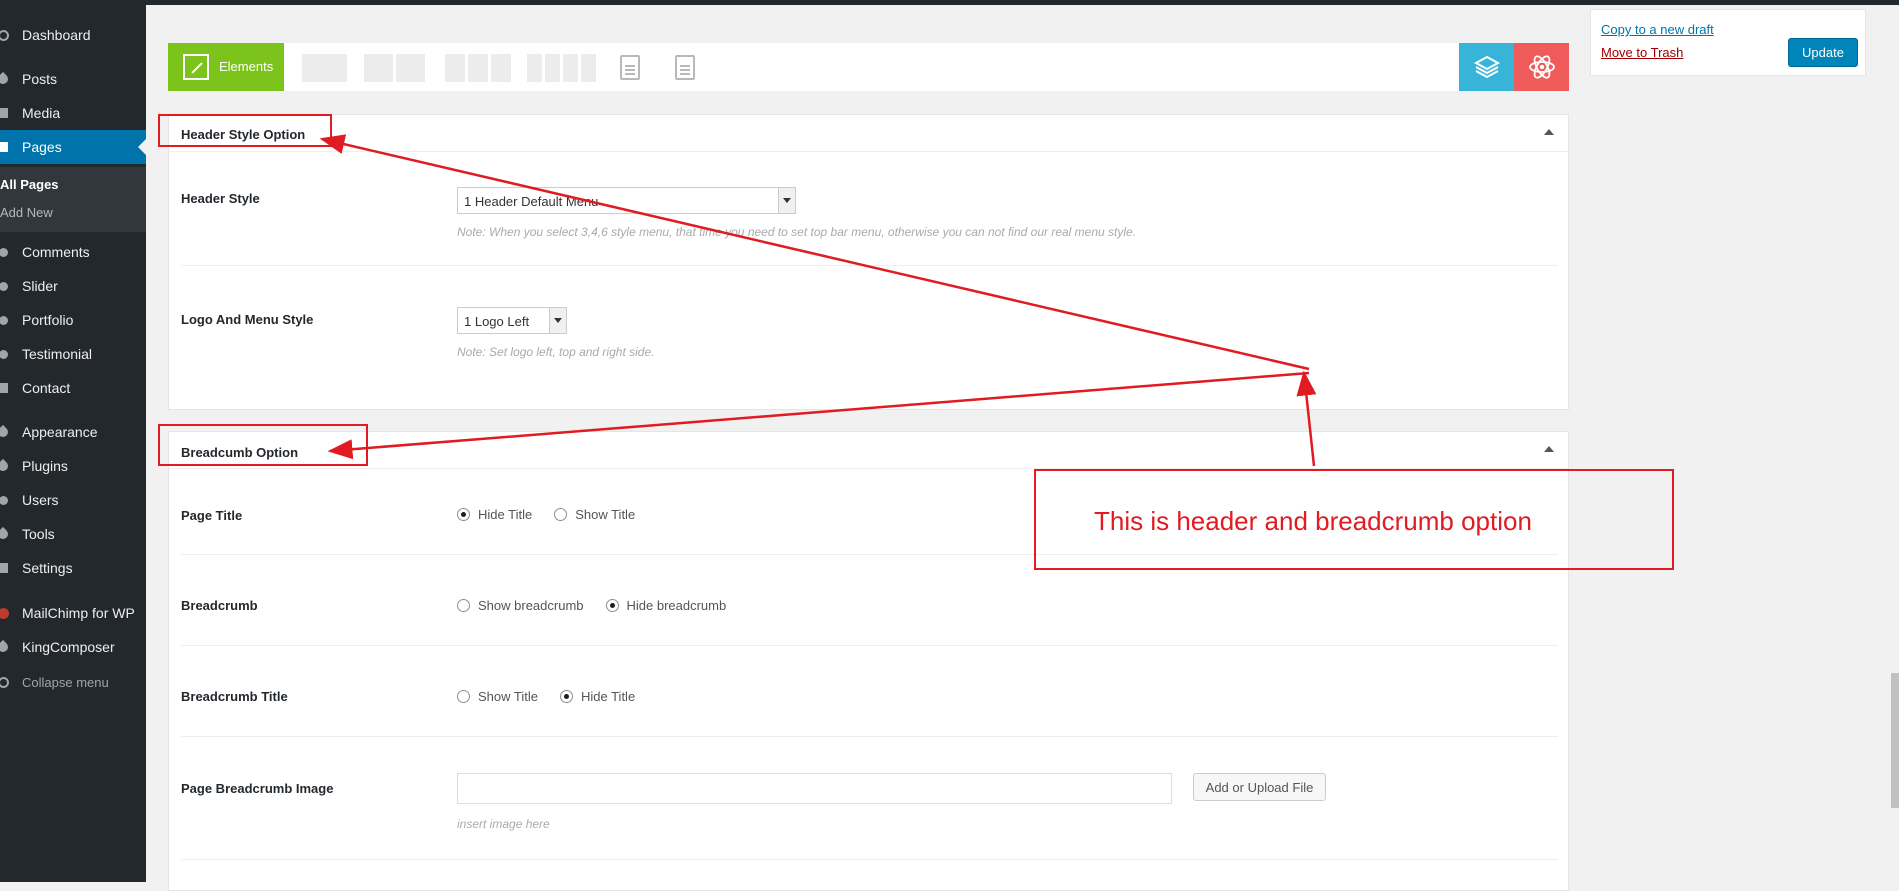 This screenshot has width=1899, height=891. What do you see at coordinates (73, 113) in the screenshot?
I see `sidebar-item-media: Media` at bounding box center [73, 113].